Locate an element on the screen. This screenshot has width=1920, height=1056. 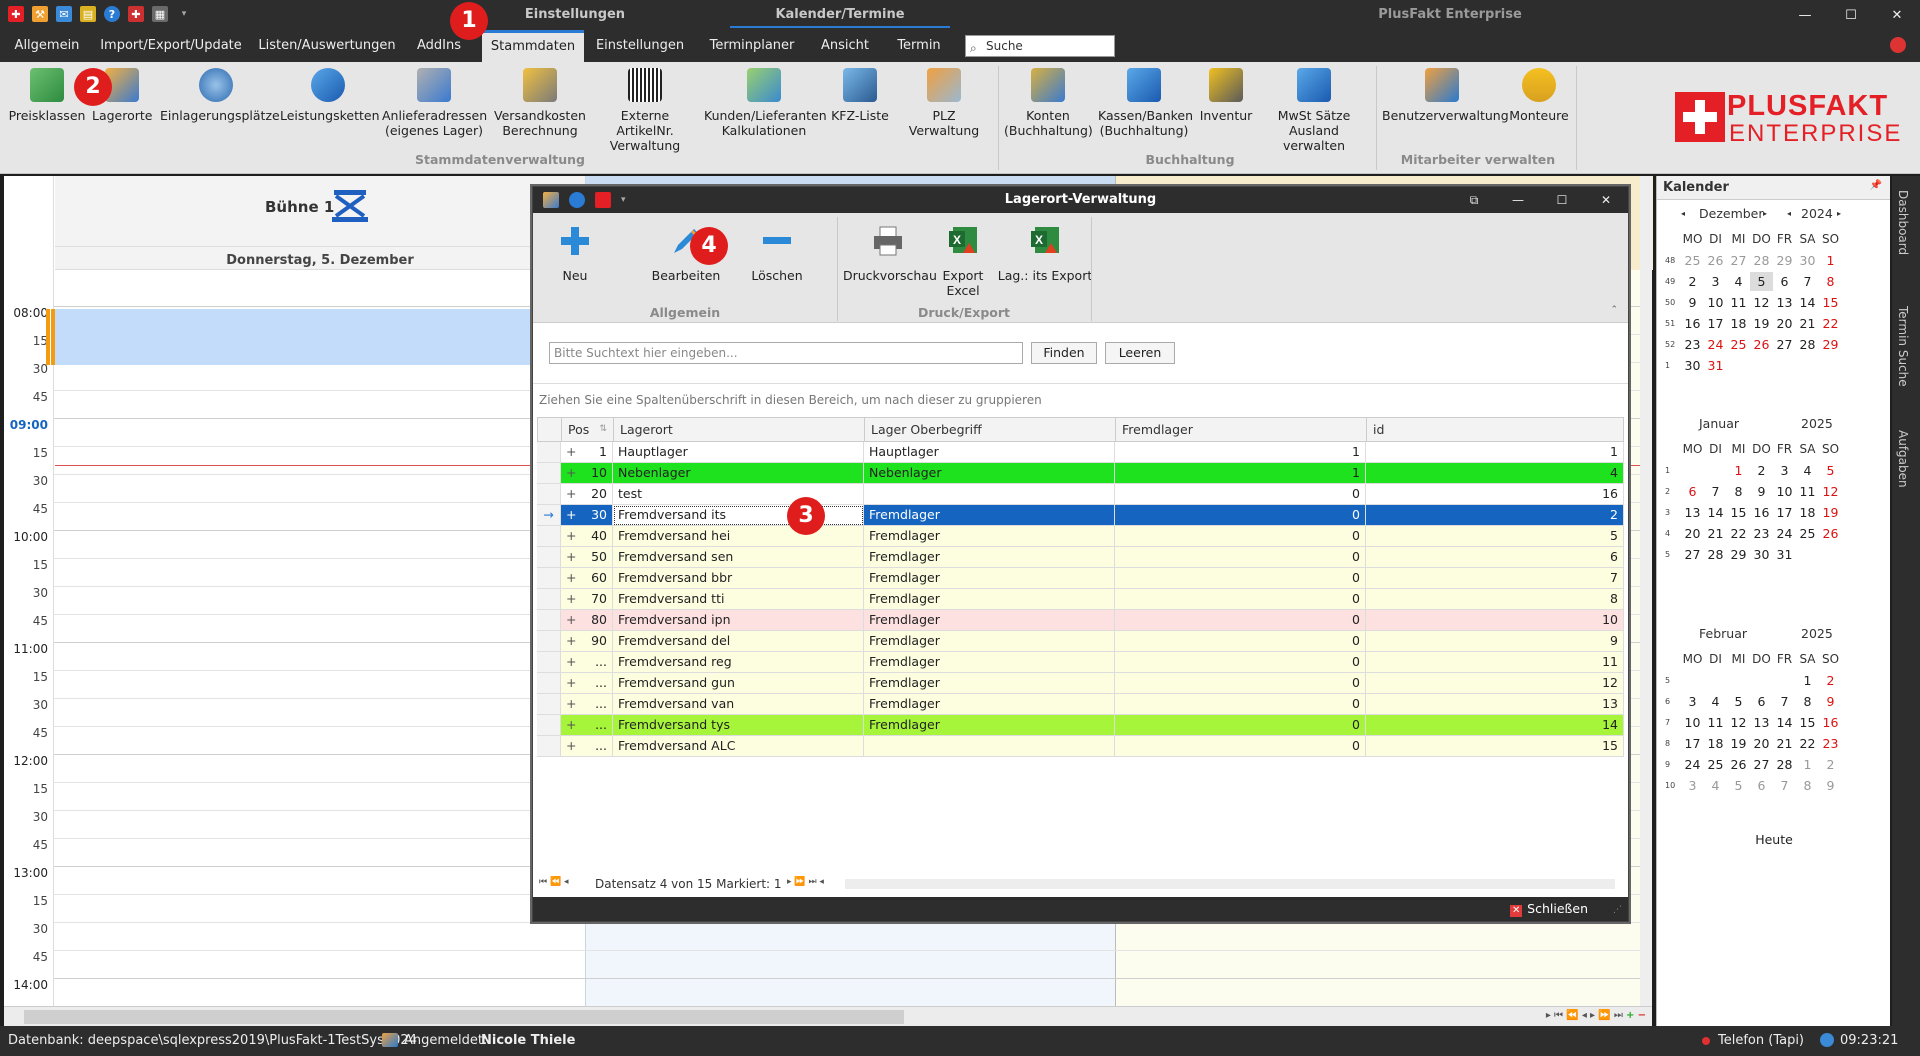
neu-button: Neu is located at coordinates (575, 253).